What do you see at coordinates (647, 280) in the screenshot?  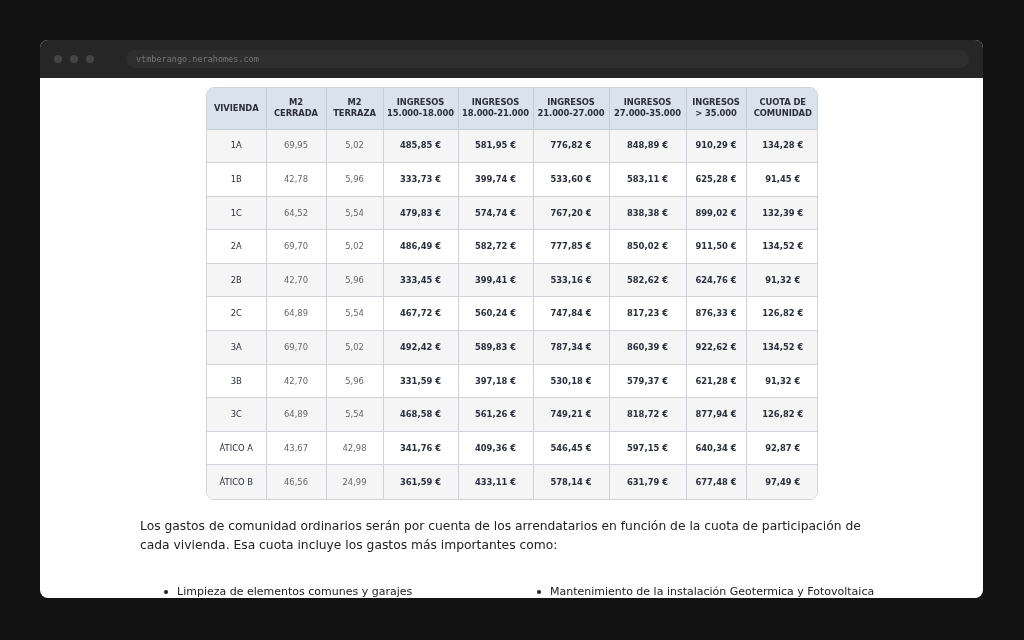 I see `table-cell: 582,62 €` at bounding box center [647, 280].